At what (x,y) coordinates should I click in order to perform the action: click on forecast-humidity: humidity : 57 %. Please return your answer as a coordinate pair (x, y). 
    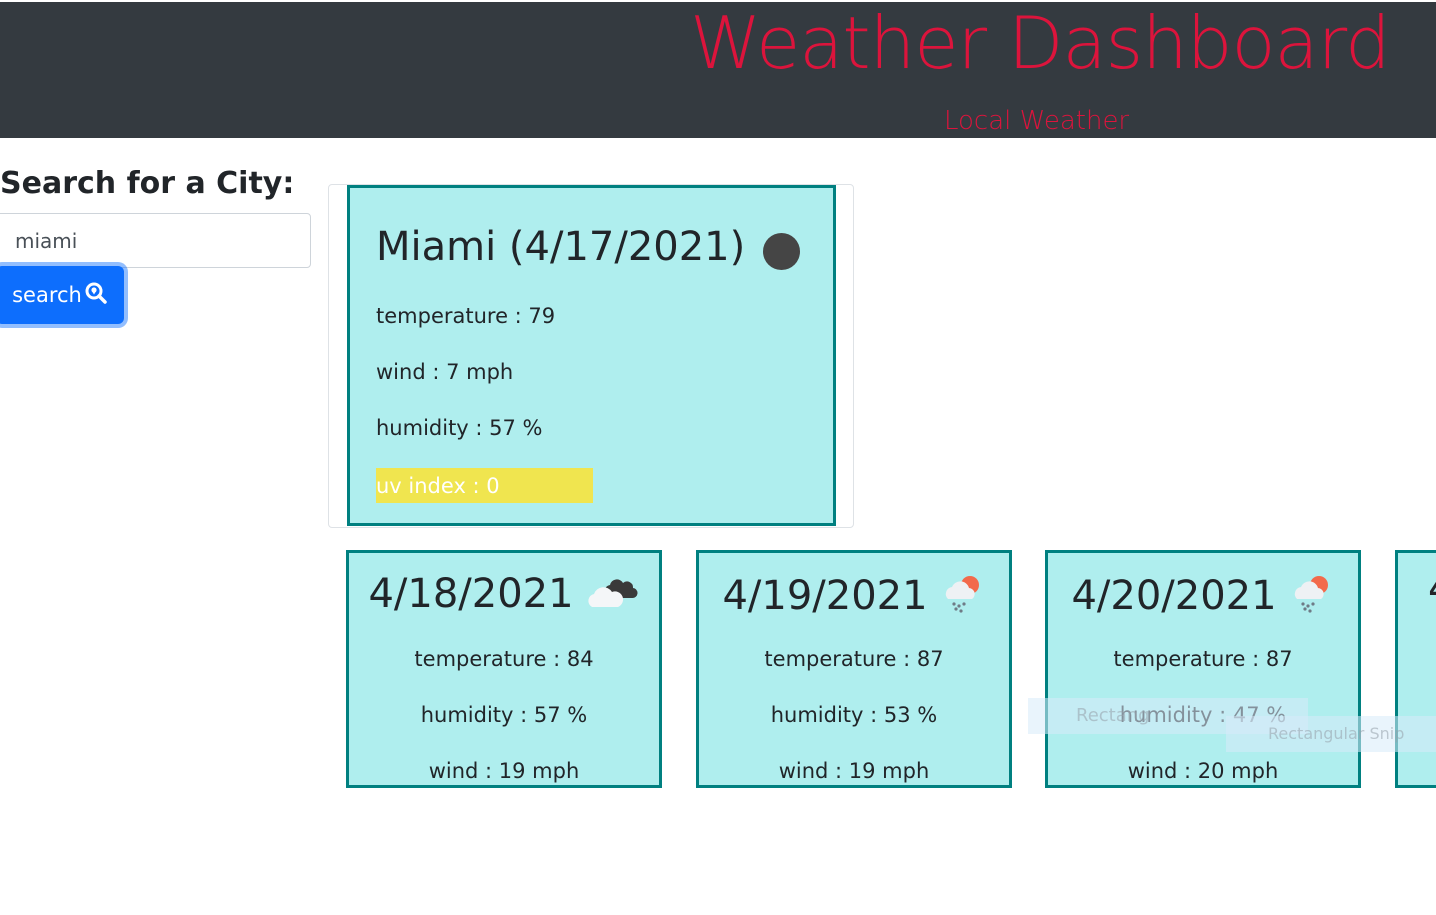
    Looking at the image, I should click on (504, 715).